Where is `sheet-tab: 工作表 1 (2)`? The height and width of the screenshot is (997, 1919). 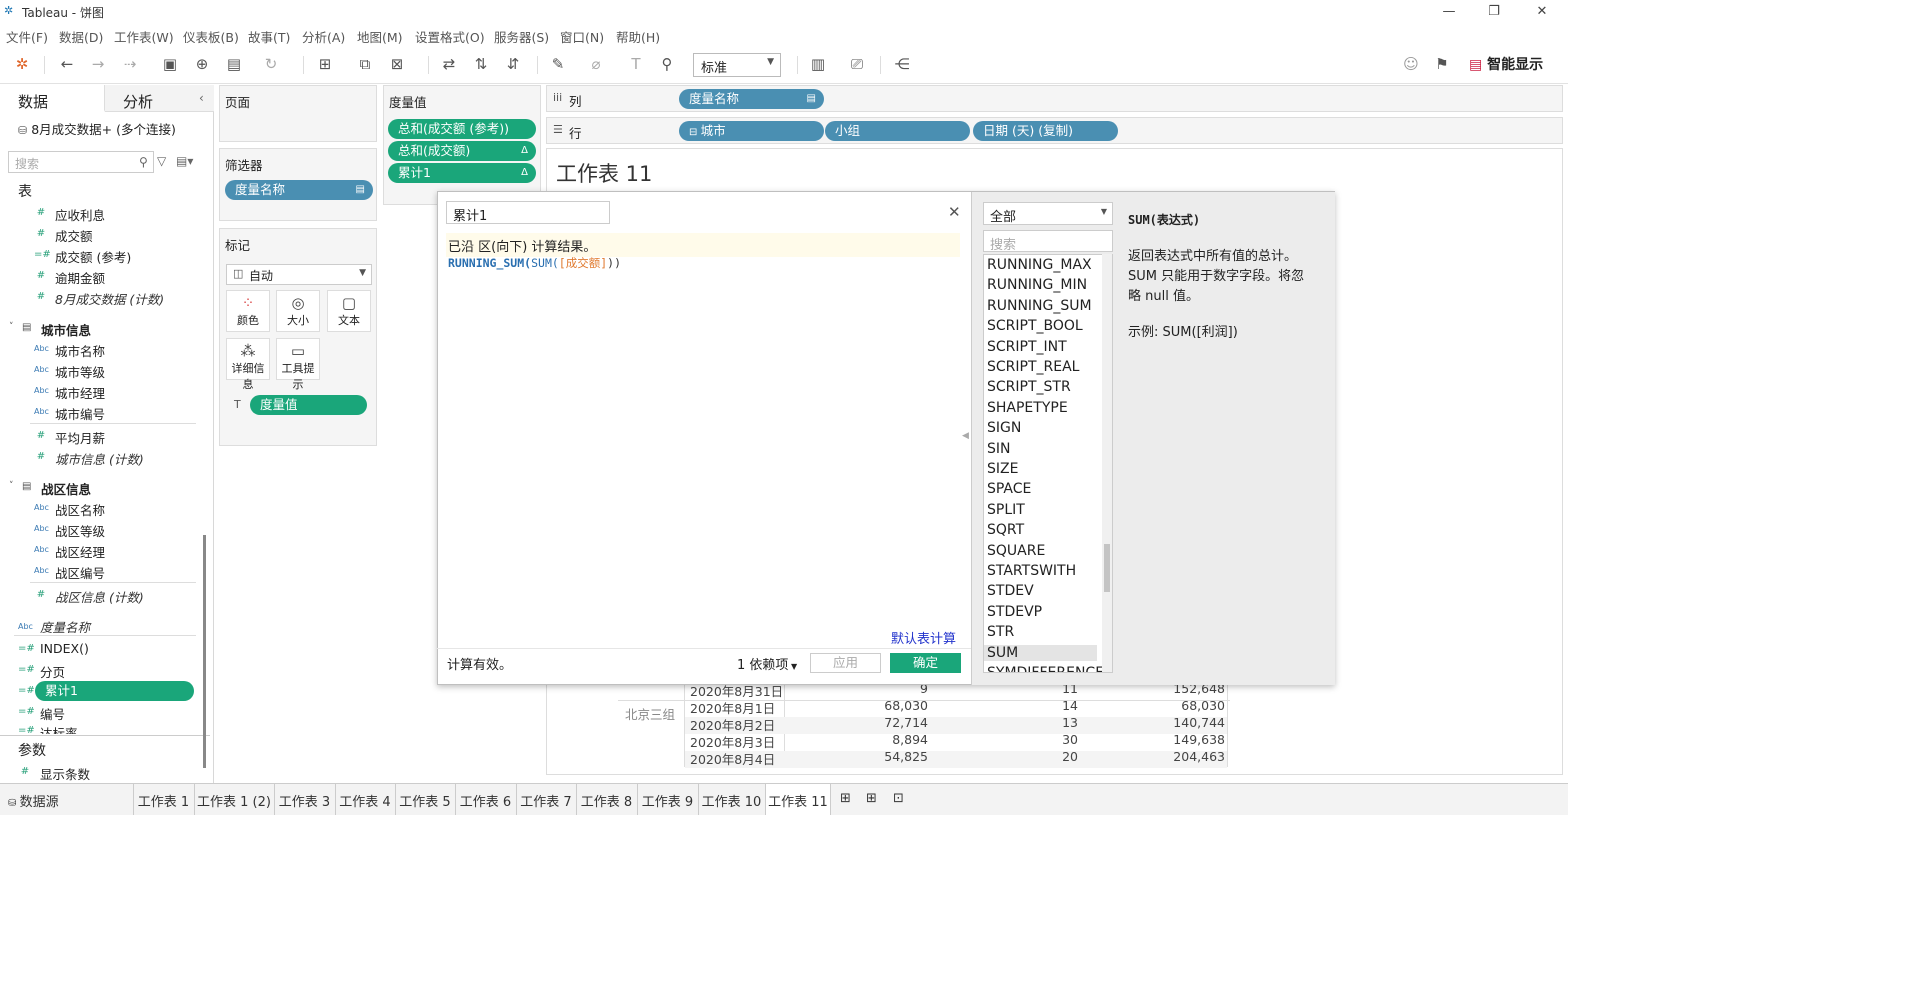
sheet-tab: 工作表 1 (2) is located at coordinates (233, 799).